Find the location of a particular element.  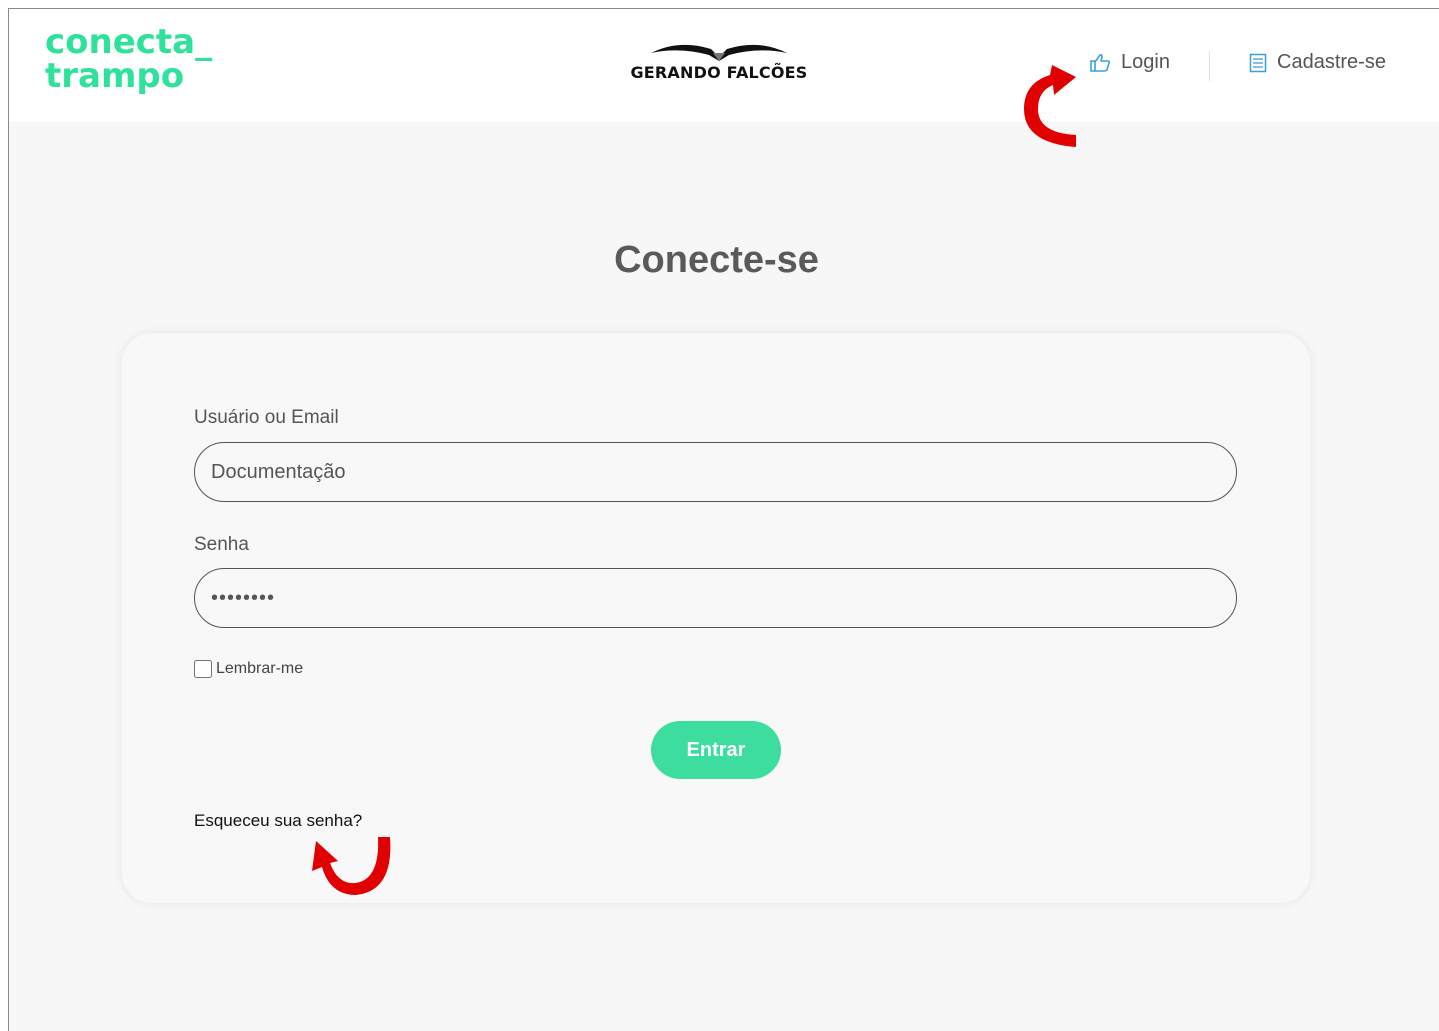

password-label: Senha is located at coordinates (221, 544).